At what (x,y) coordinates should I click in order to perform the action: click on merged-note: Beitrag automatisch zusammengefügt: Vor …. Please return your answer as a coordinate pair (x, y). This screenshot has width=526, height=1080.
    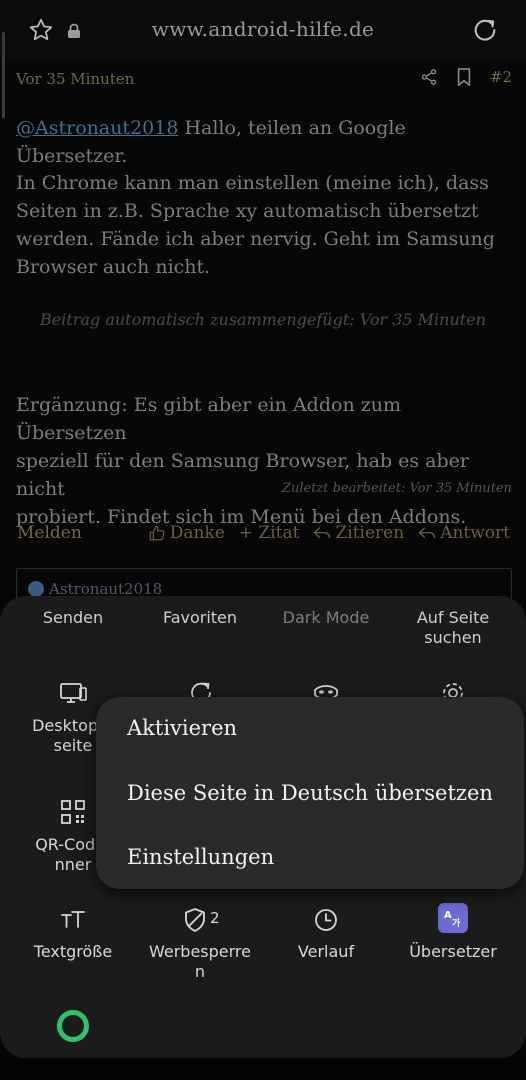
    Looking at the image, I should click on (263, 319).